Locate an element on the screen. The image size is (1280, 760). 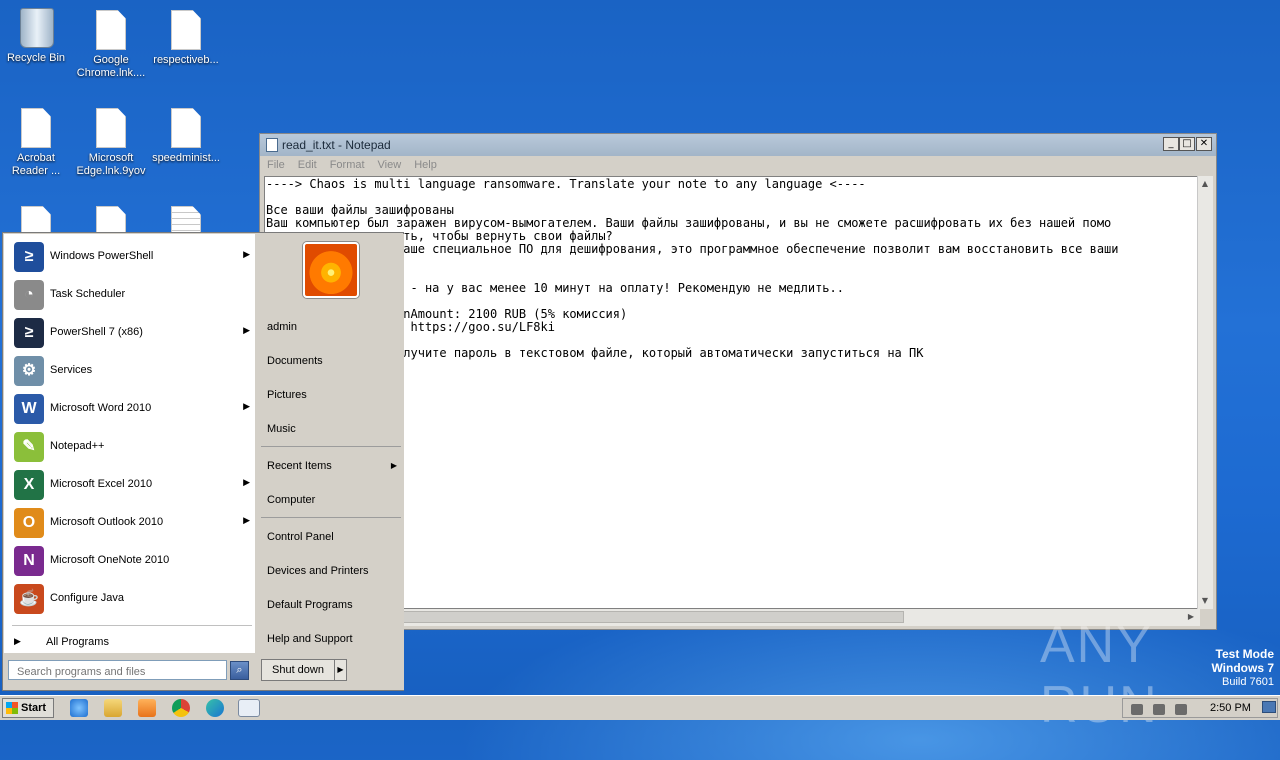
all-programs-label: All Programs is located at coordinates (77, 642).